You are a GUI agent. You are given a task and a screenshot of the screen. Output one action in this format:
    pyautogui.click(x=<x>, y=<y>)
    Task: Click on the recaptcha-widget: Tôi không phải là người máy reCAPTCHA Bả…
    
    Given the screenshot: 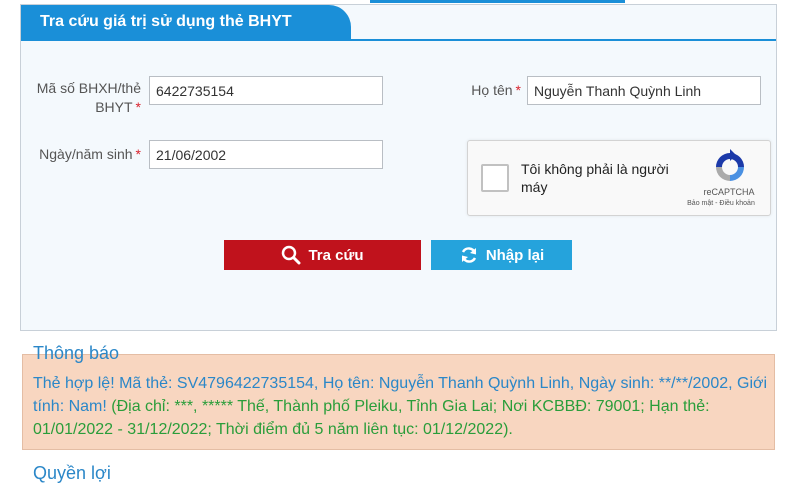 What is the action you would take?
    pyautogui.click(x=619, y=178)
    